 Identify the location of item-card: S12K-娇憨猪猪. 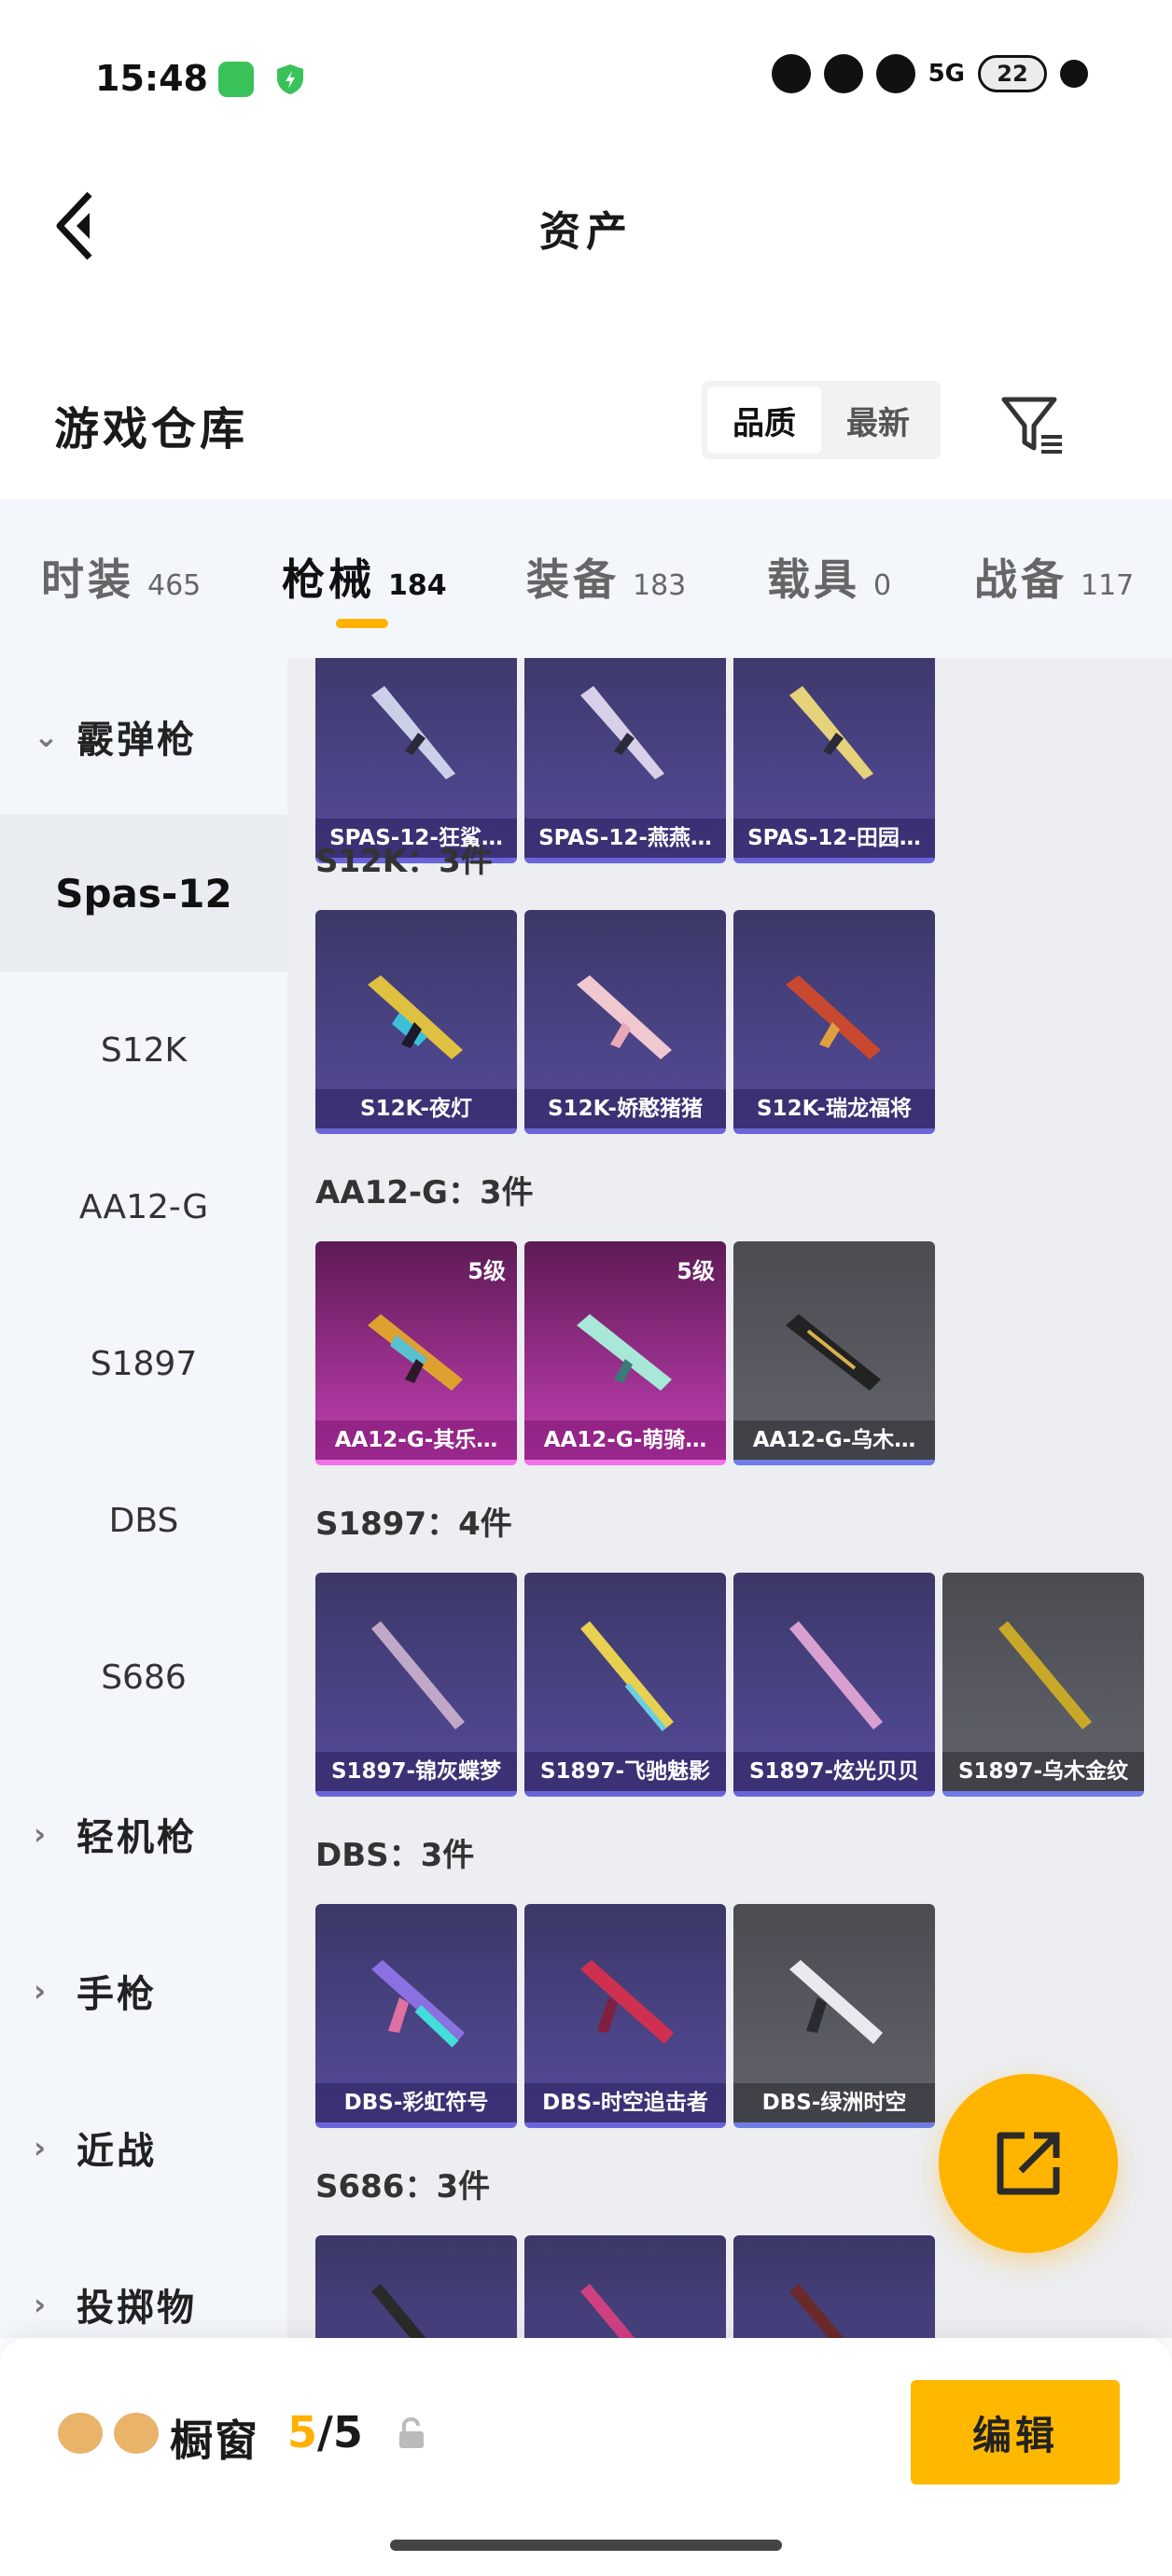
(625, 1022).